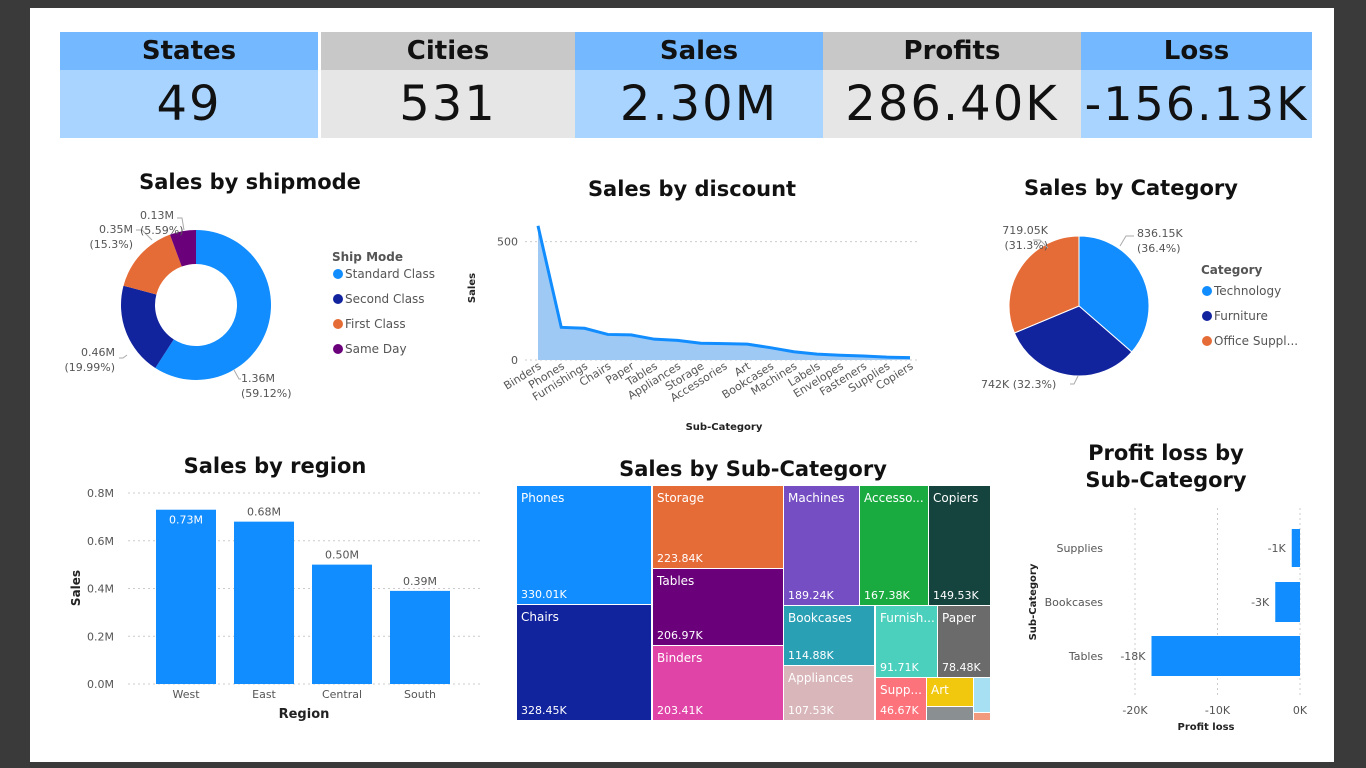 This screenshot has width=1366, height=768. What do you see at coordinates (342, 694) in the screenshot?
I see `x-tick-label: Central` at bounding box center [342, 694].